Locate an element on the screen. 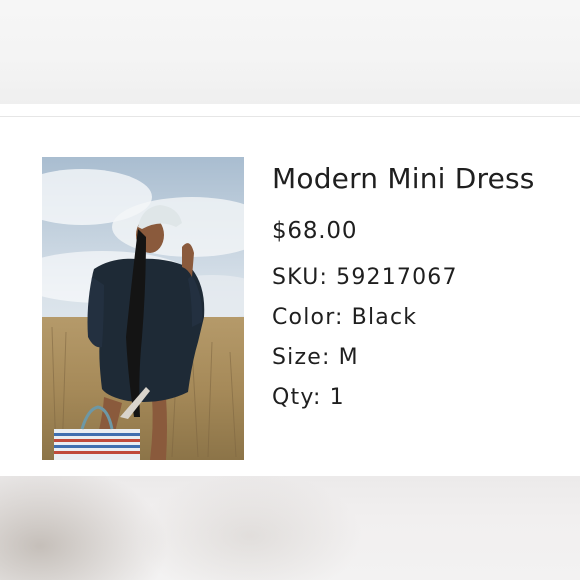  size-value: M is located at coordinates (348, 357).